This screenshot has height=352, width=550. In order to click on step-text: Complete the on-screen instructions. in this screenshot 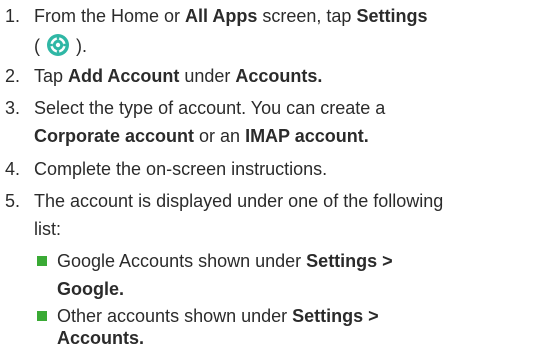, I will do `click(181, 169)`.